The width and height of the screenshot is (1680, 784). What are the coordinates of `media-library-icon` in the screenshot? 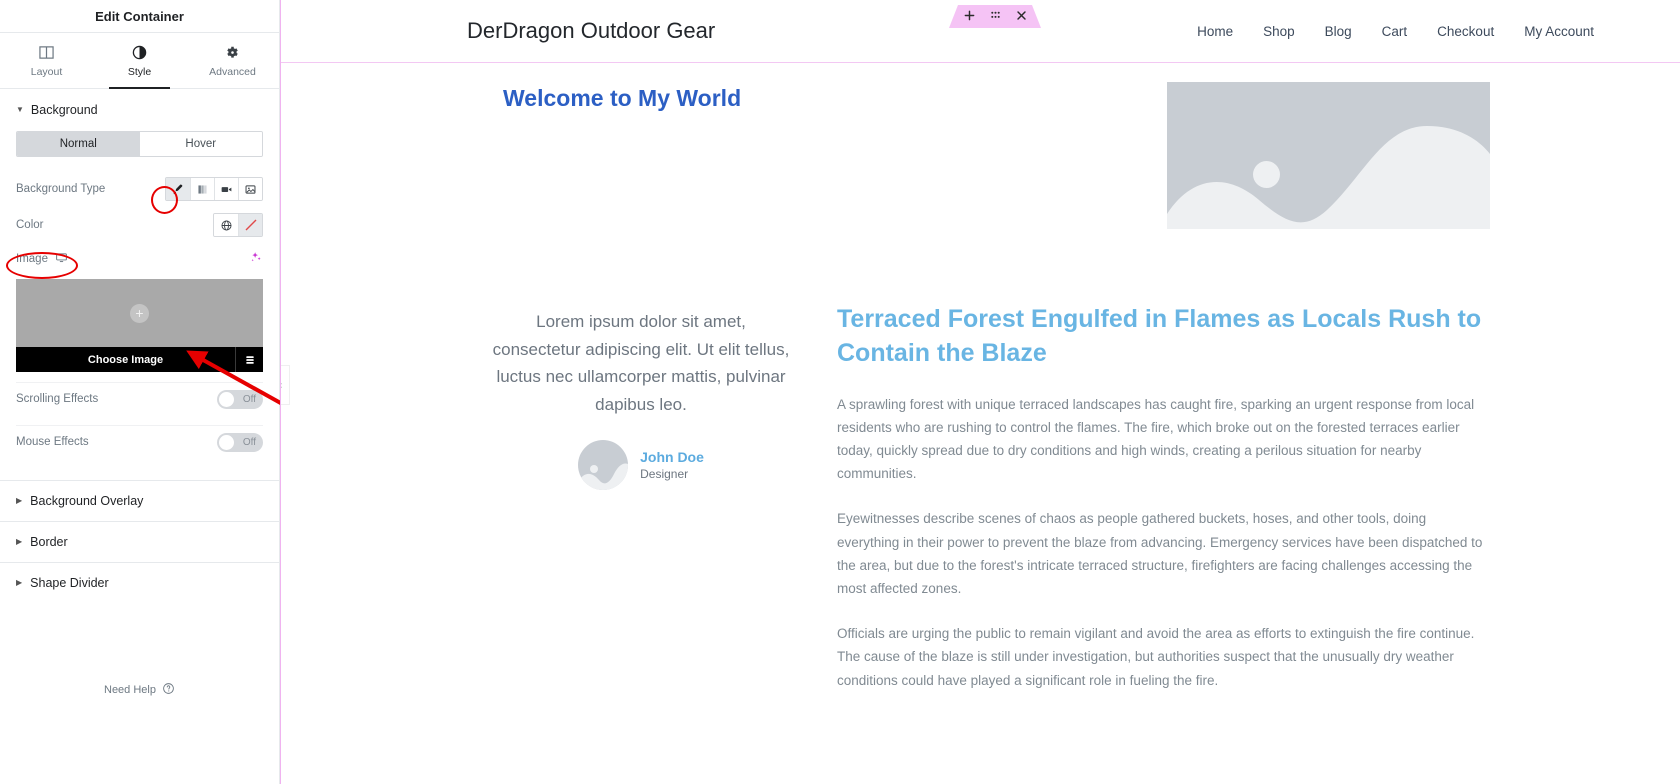 It's located at (249, 359).